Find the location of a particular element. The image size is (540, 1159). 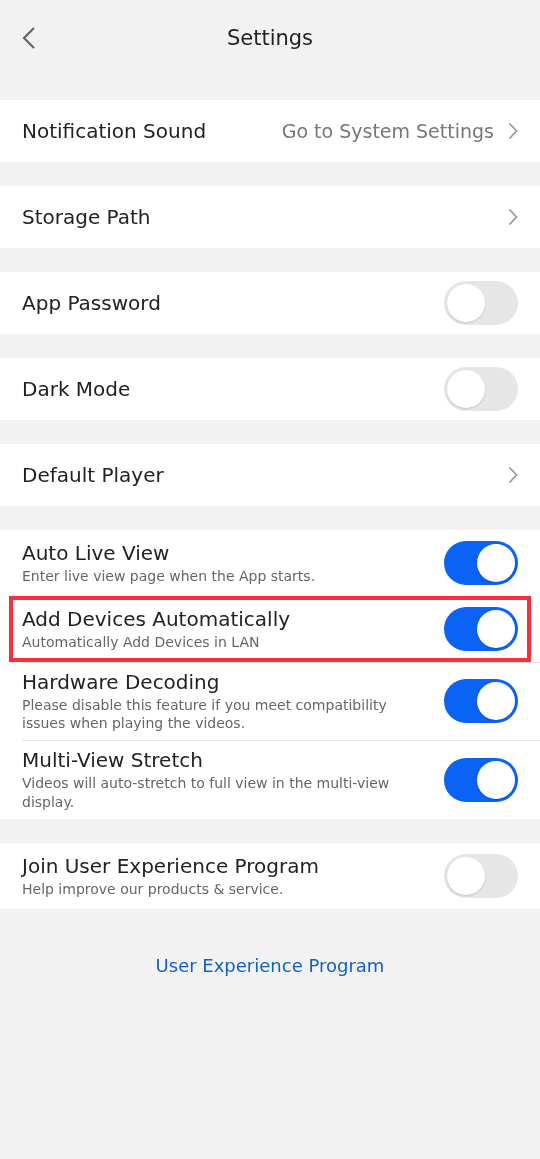

setting-label: Notification Sound is located at coordinates (115, 131).